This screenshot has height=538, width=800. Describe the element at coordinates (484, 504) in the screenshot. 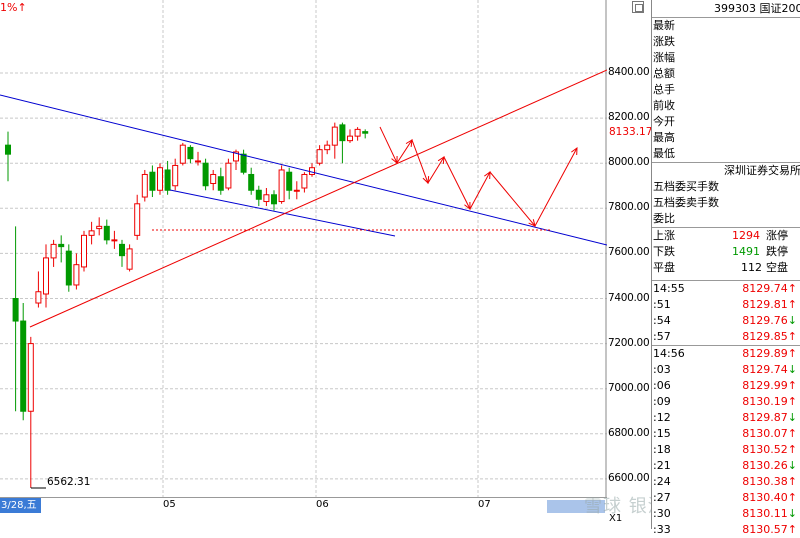

I see `date-tick: 07` at that location.